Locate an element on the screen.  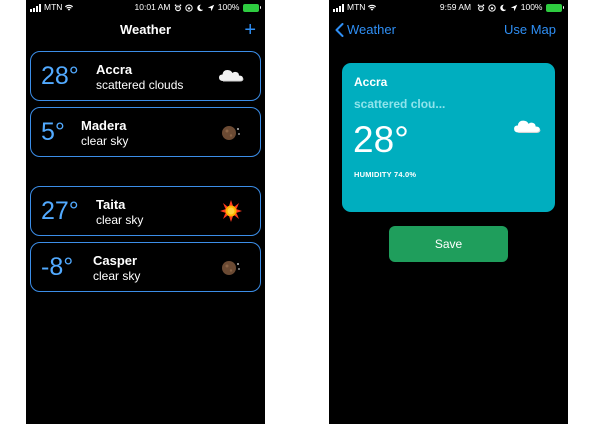
city-name: Taita is located at coordinates (111, 204).